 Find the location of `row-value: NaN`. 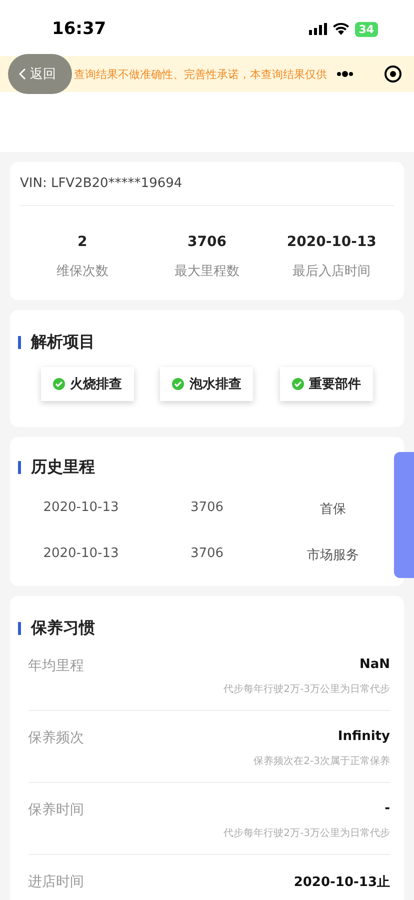

row-value: NaN is located at coordinates (374, 664).